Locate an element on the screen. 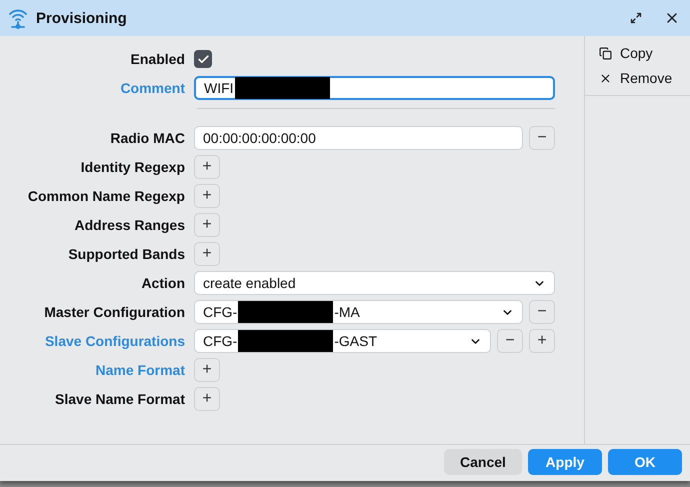 This screenshot has height=487, width=690. wifi-icon is located at coordinates (18, 18).